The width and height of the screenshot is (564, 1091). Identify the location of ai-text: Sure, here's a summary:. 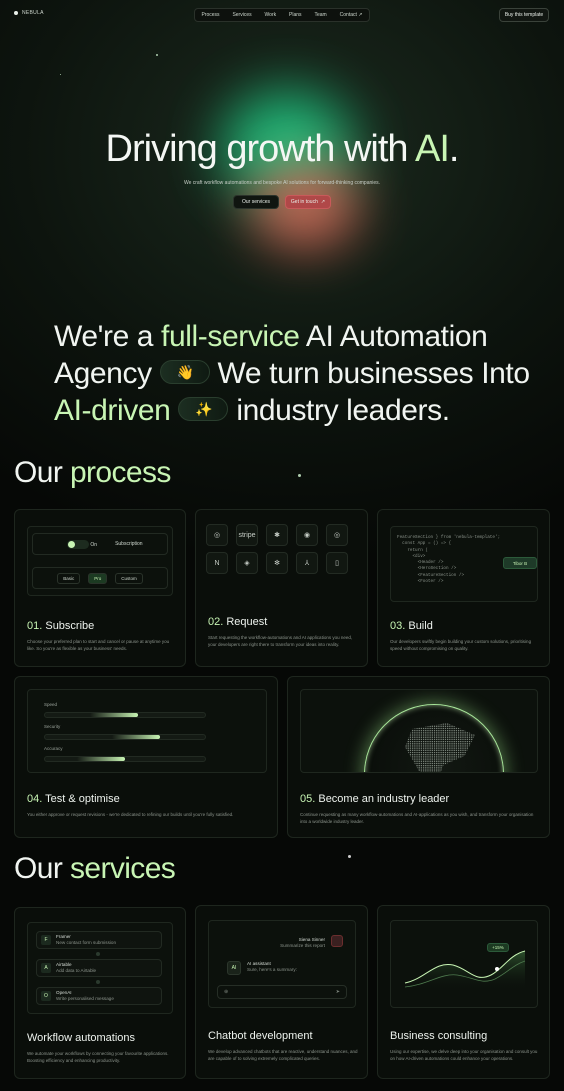
(272, 969).